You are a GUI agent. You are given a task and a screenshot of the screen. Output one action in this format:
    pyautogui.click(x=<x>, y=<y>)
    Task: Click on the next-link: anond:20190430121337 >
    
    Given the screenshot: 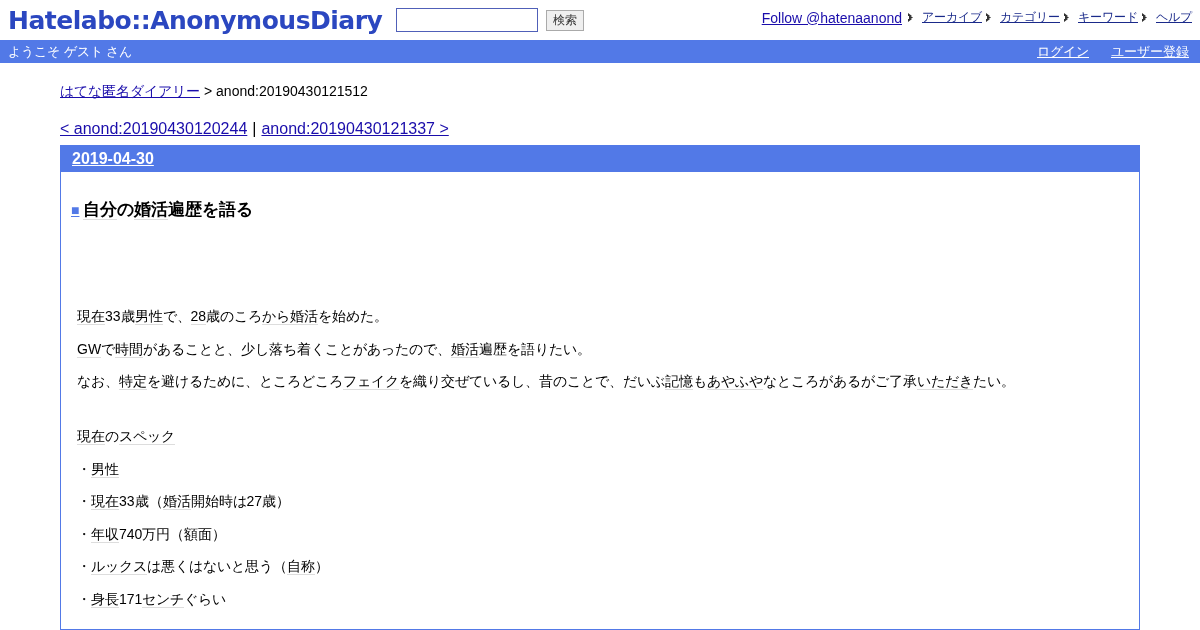 What is the action you would take?
    pyautogui.click(x=355, y=129)
    